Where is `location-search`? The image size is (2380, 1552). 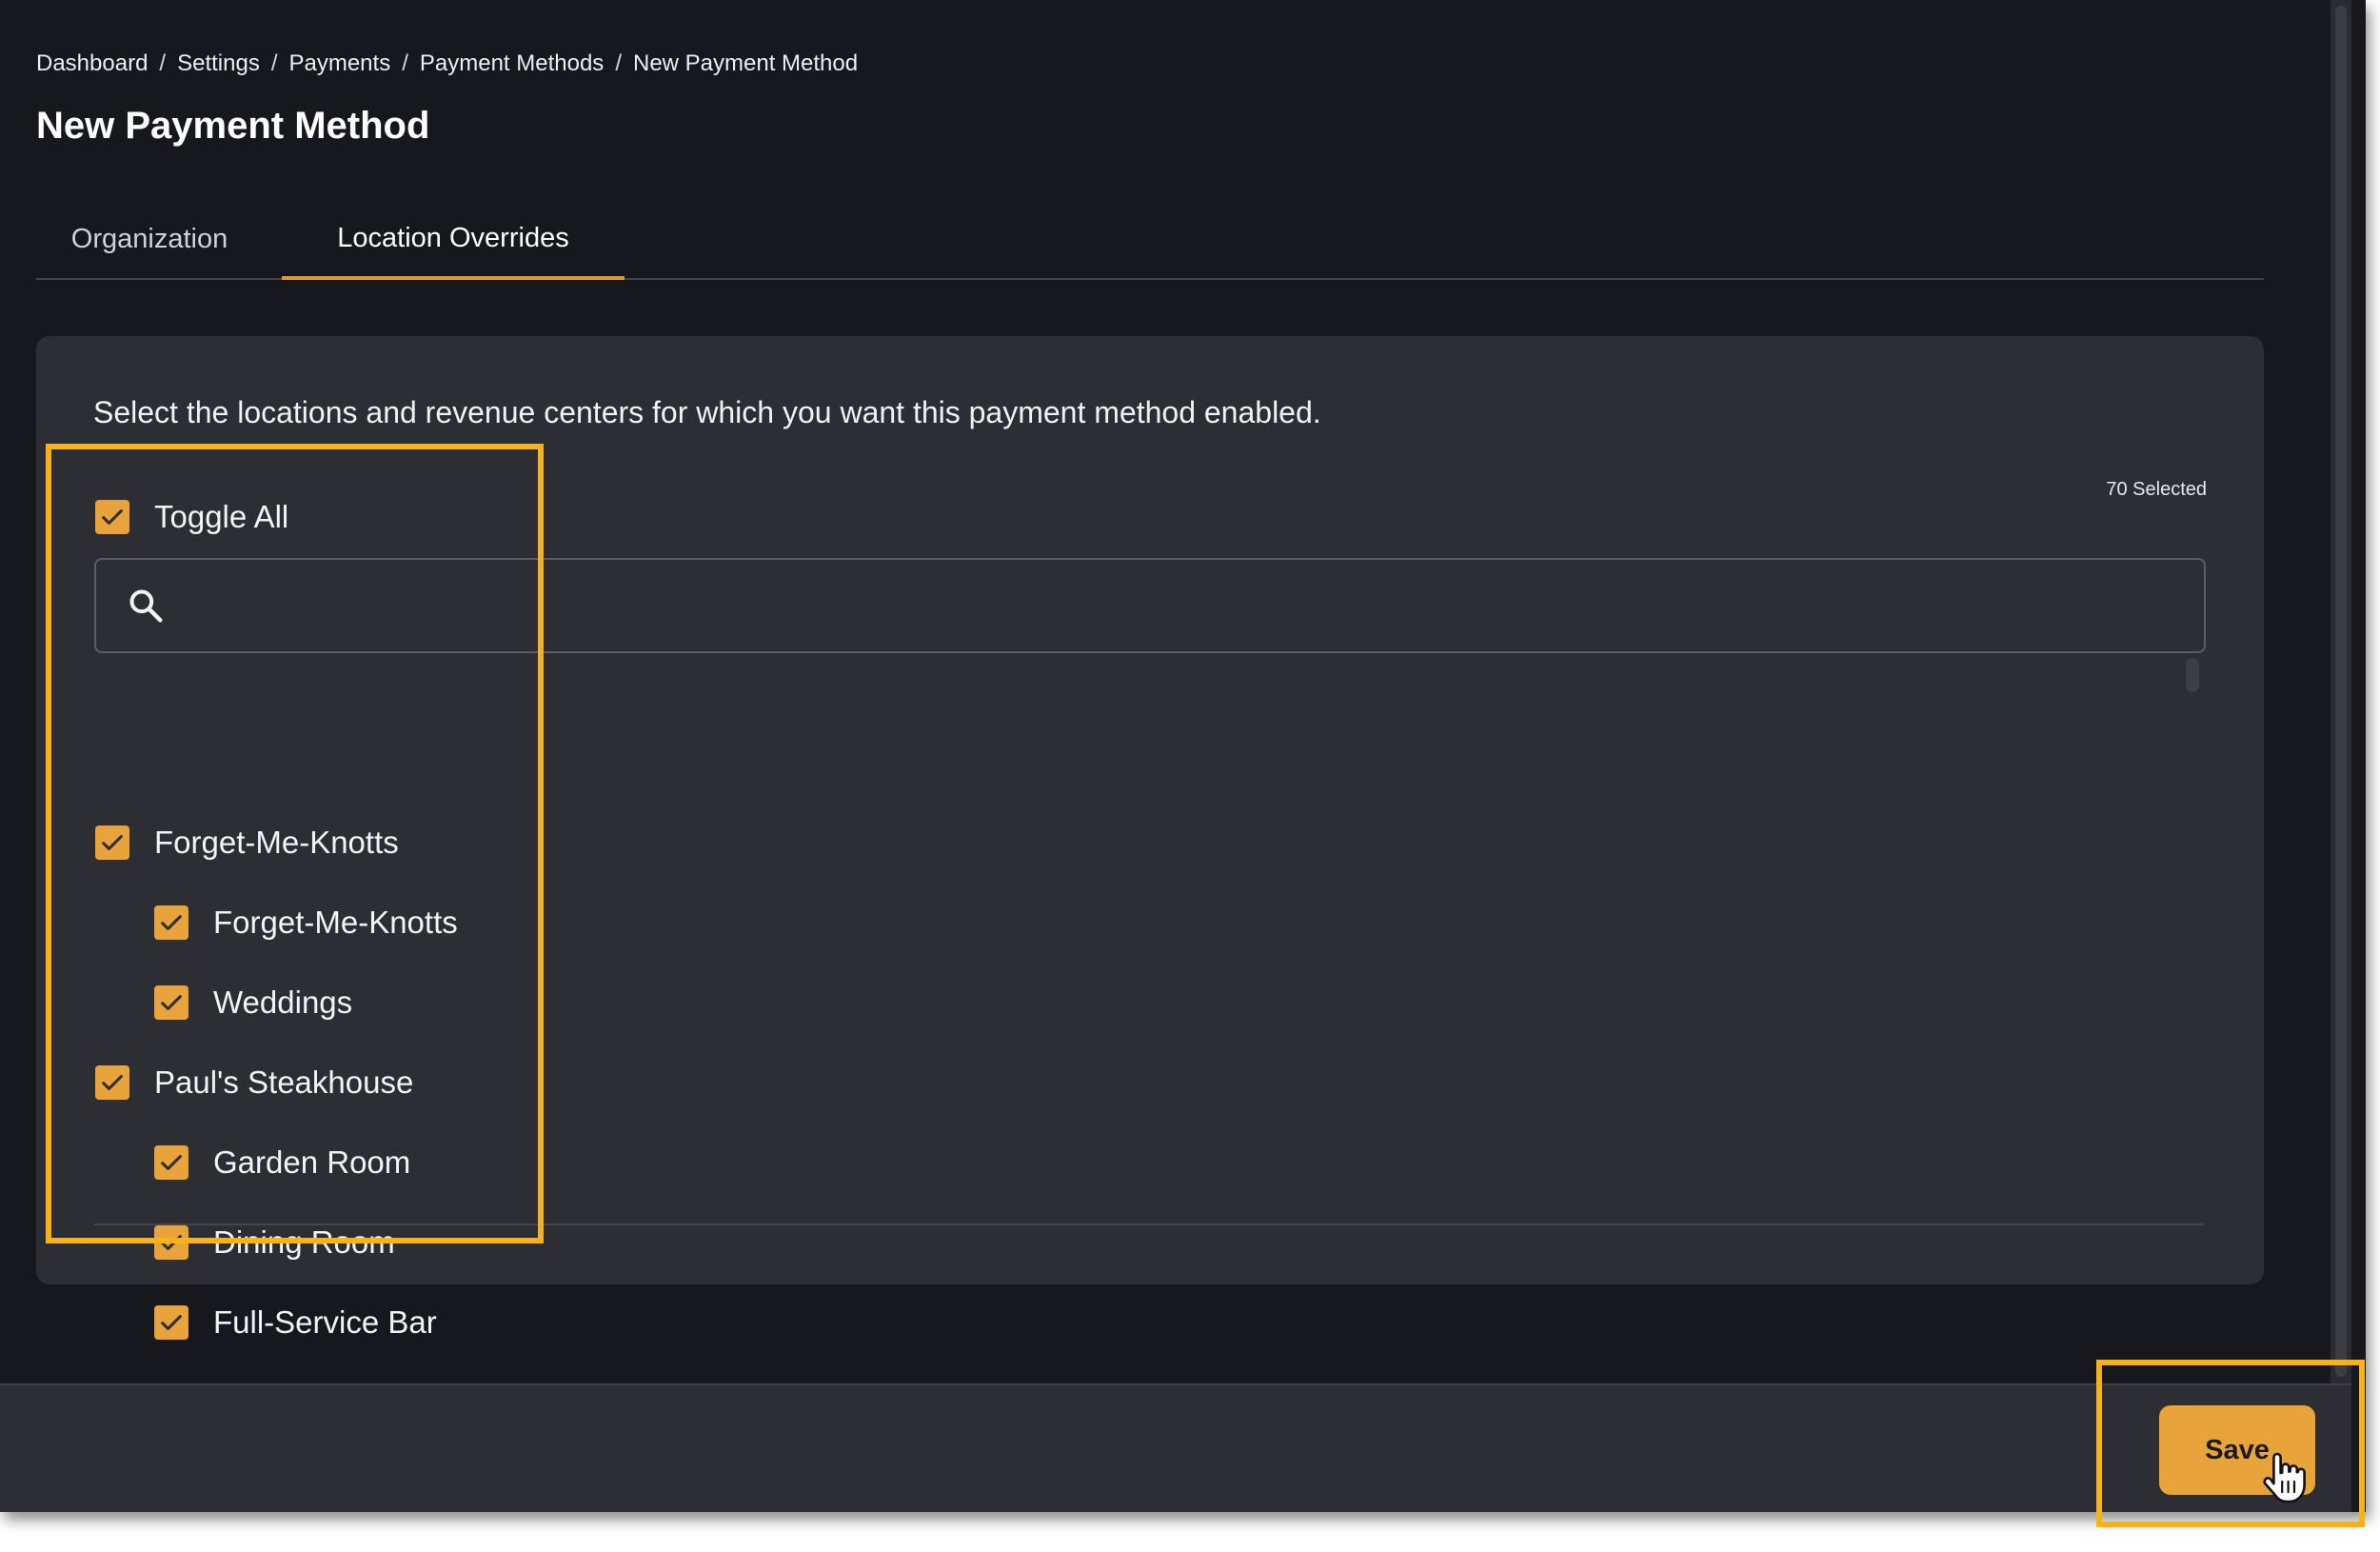
location-search is located at coordinates (1150, 605).